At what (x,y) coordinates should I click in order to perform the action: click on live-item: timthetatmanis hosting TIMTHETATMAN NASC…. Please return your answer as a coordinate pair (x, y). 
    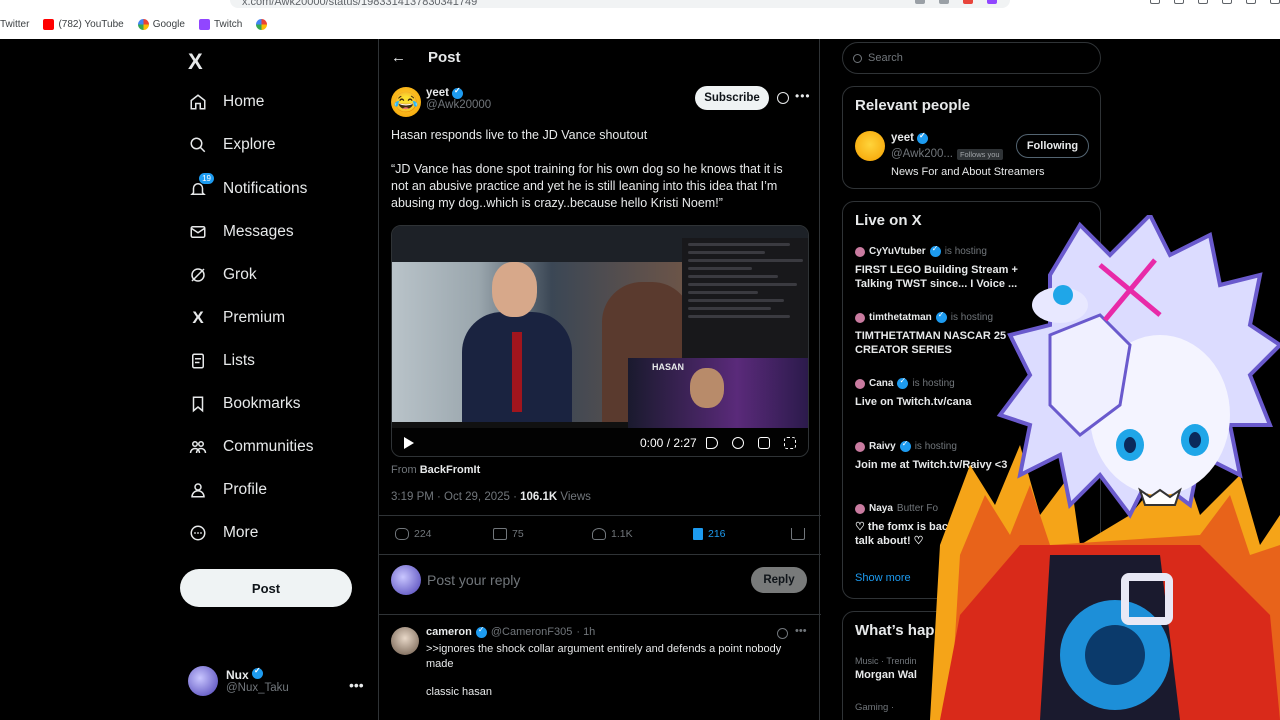
    Looking at the image, I should click on (942, 333).